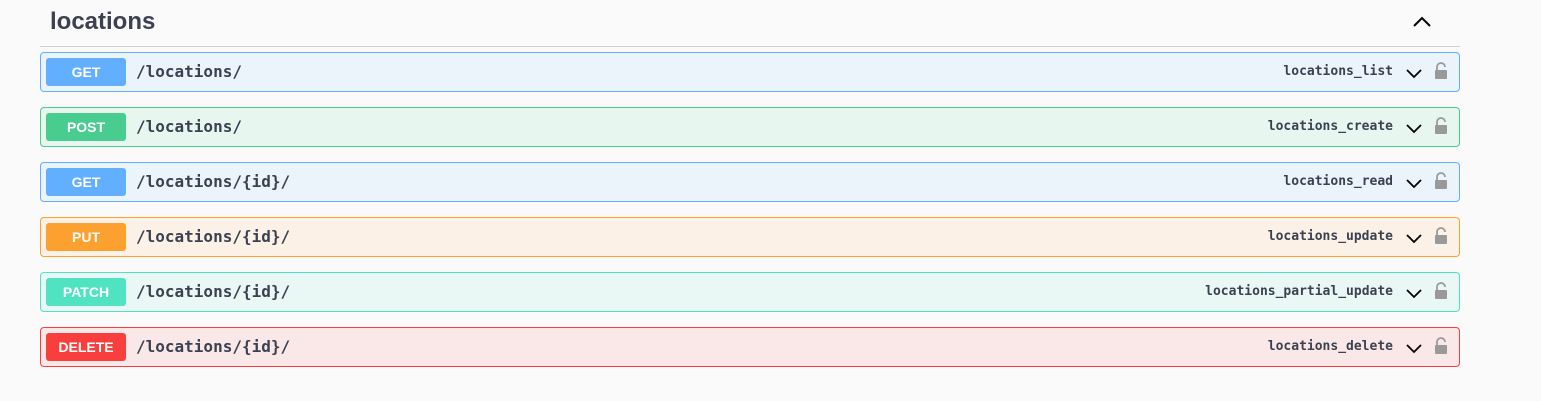 Image resolution: width=1541 pixels, height=401 pixels. I want to click on operation-locations-create: POST /locations/ locations_create, so click(750, 127).